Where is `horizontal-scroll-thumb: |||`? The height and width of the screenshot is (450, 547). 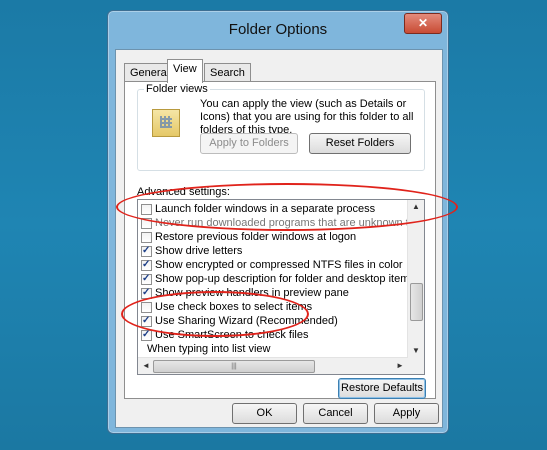
horizontal-scroll-thumb: ||| is located at coordinates (234, 366).